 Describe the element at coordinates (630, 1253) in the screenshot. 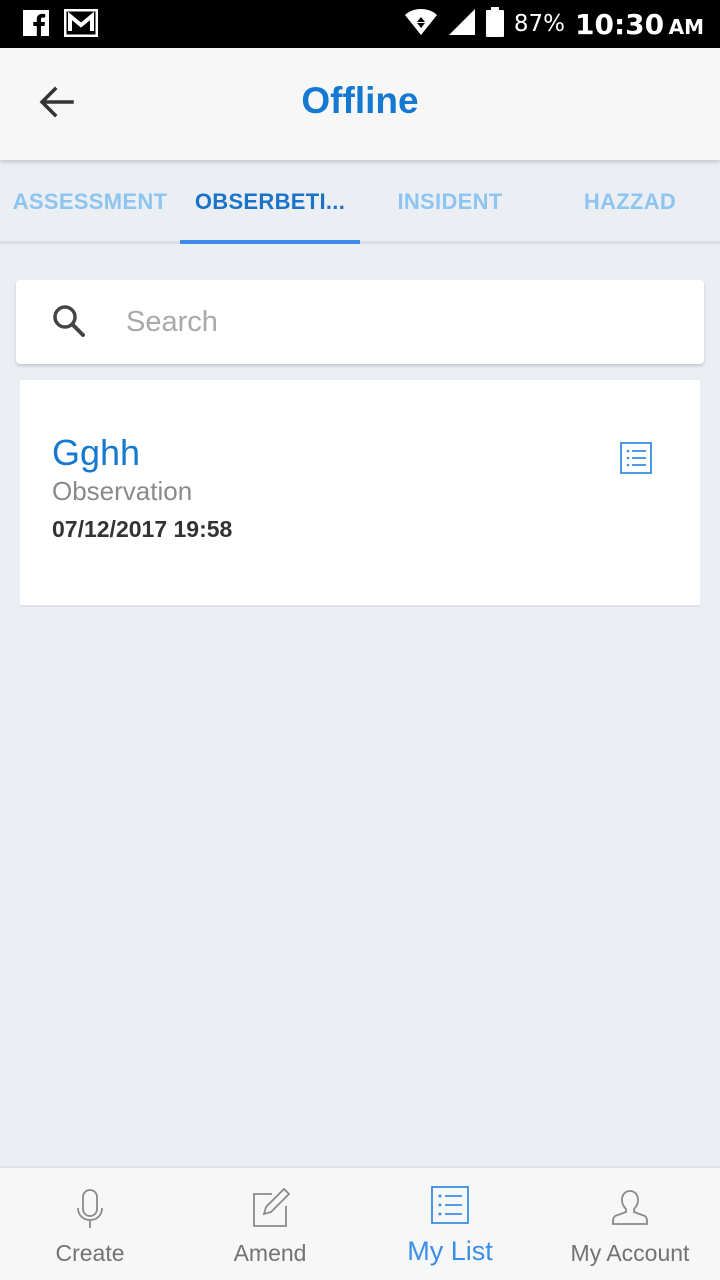

I see `nav-my-account-label: My Account` at that location.